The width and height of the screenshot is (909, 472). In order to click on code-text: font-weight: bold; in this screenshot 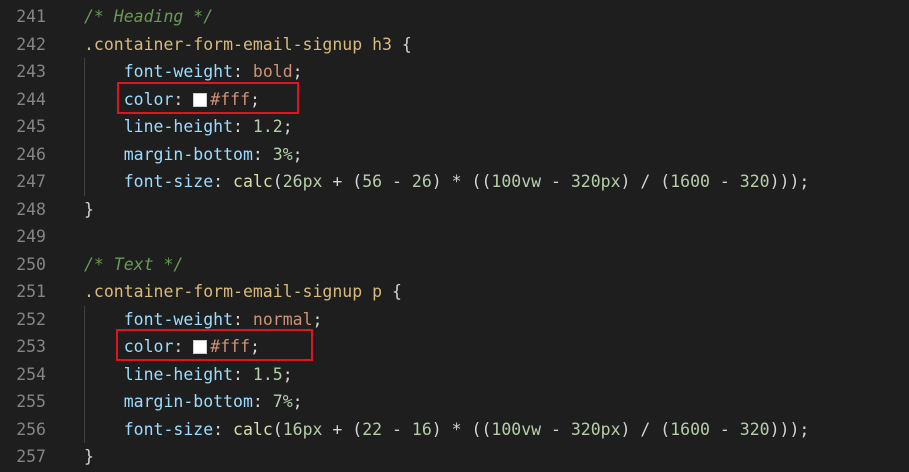, I will do `click(193, 72)`.